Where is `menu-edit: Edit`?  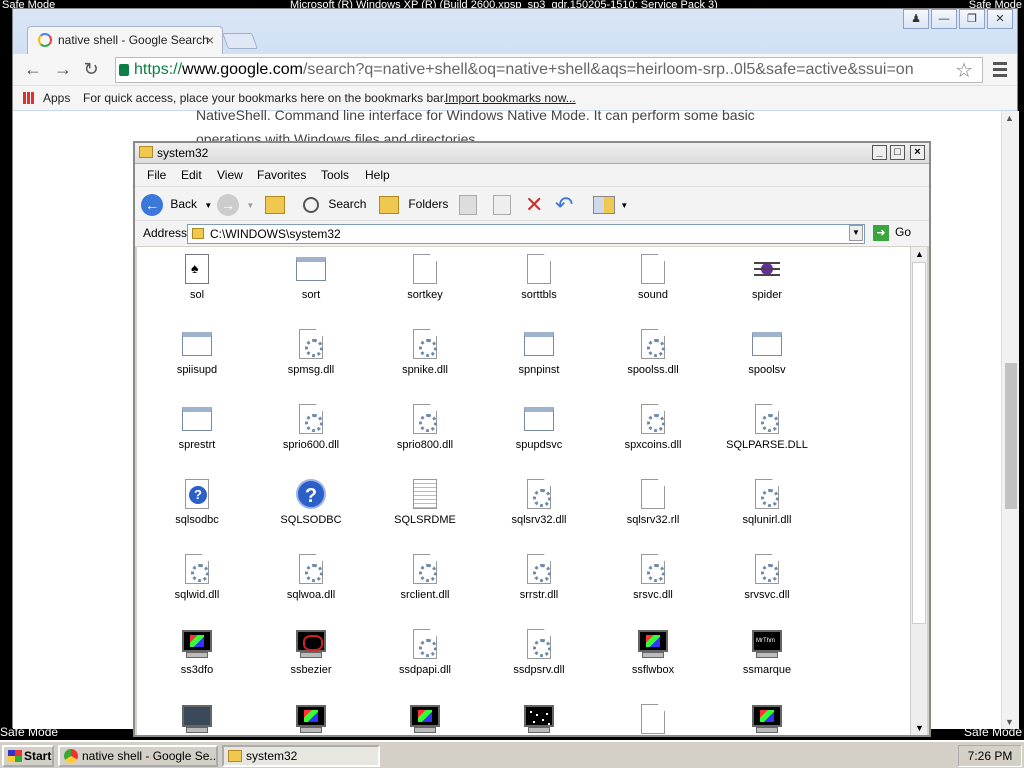 menu-edit: Edit is located at coordinates (191, 175).